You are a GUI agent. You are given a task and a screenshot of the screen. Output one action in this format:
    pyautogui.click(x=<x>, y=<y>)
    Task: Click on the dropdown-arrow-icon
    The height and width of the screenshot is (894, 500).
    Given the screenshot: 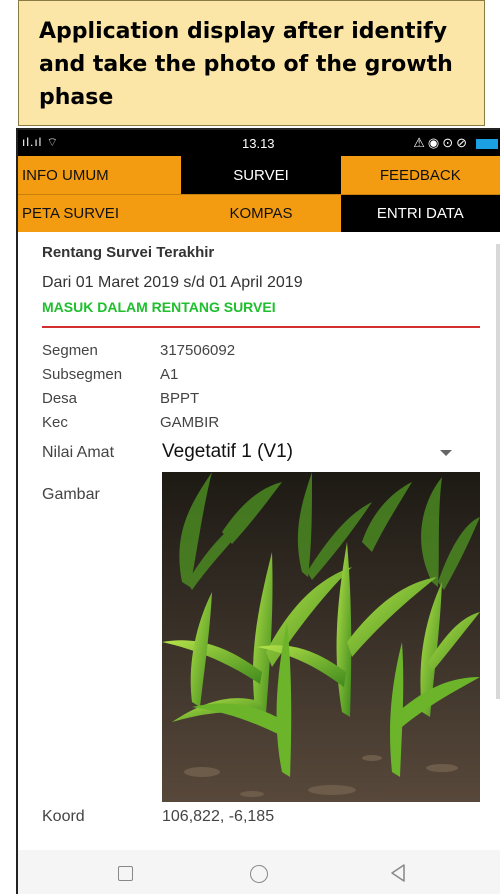 What is the action you would take?
    pyautogui.click(x=446, y=453)
    